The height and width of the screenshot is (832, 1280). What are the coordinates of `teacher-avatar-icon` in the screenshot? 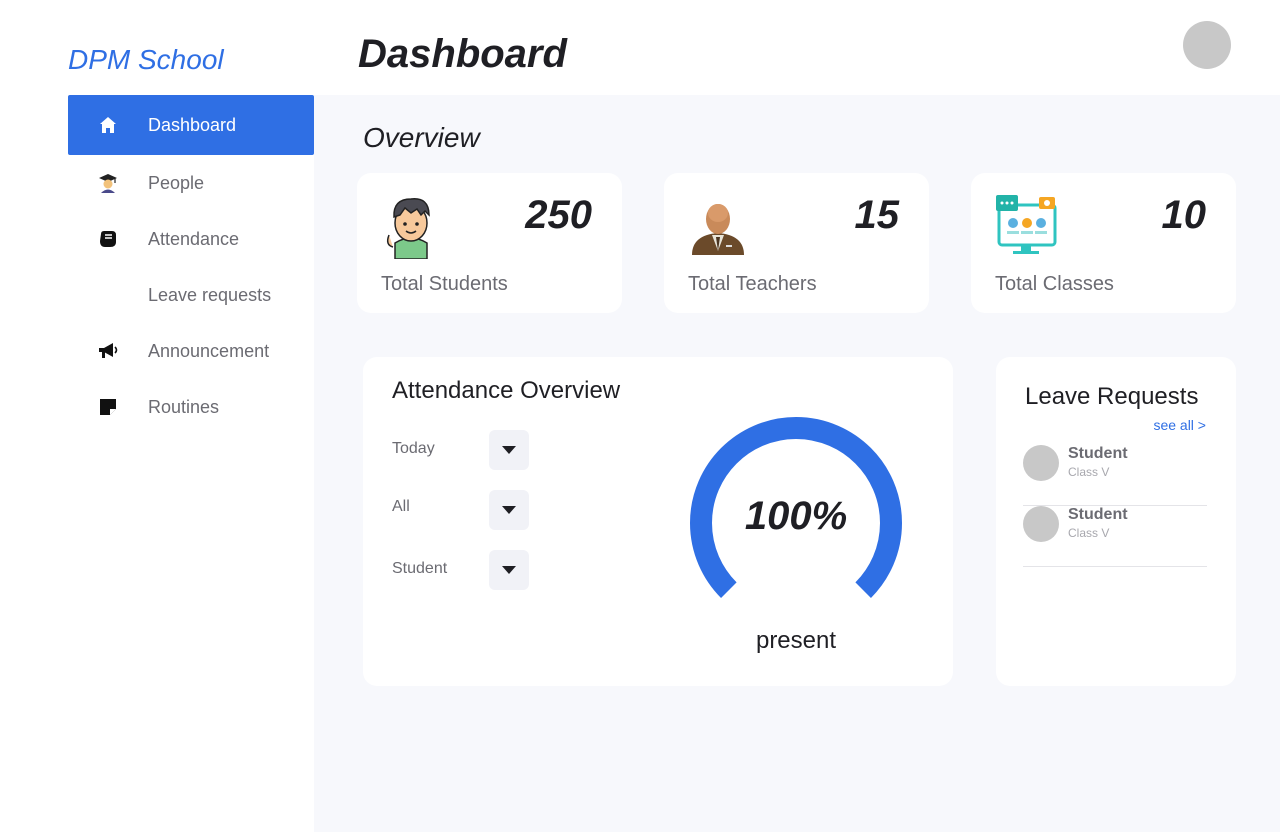 It's located at (721, 226).